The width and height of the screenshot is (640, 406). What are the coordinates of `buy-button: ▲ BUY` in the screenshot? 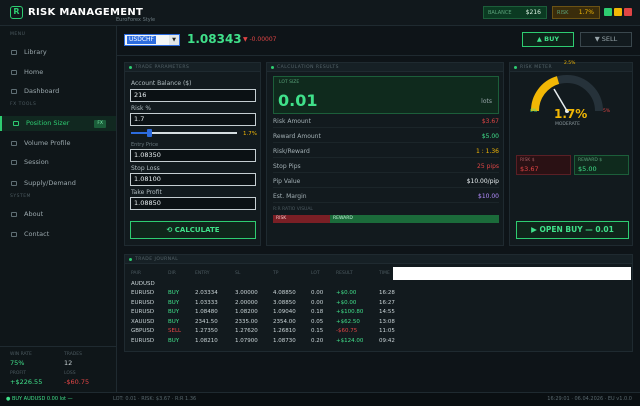 It's located at (548, 39).